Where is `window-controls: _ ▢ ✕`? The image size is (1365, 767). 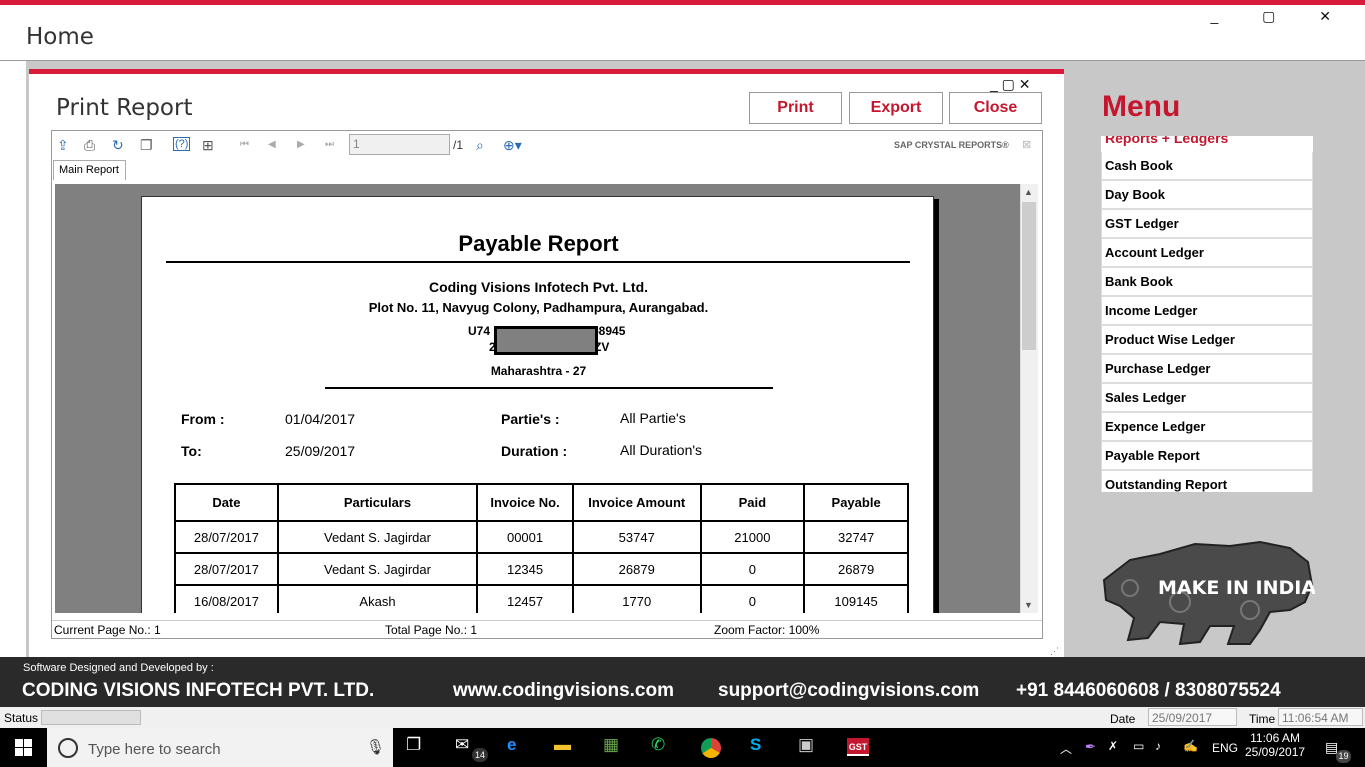
window-controls: _ ▢ ✕ is located at coordinates (1280, 16).